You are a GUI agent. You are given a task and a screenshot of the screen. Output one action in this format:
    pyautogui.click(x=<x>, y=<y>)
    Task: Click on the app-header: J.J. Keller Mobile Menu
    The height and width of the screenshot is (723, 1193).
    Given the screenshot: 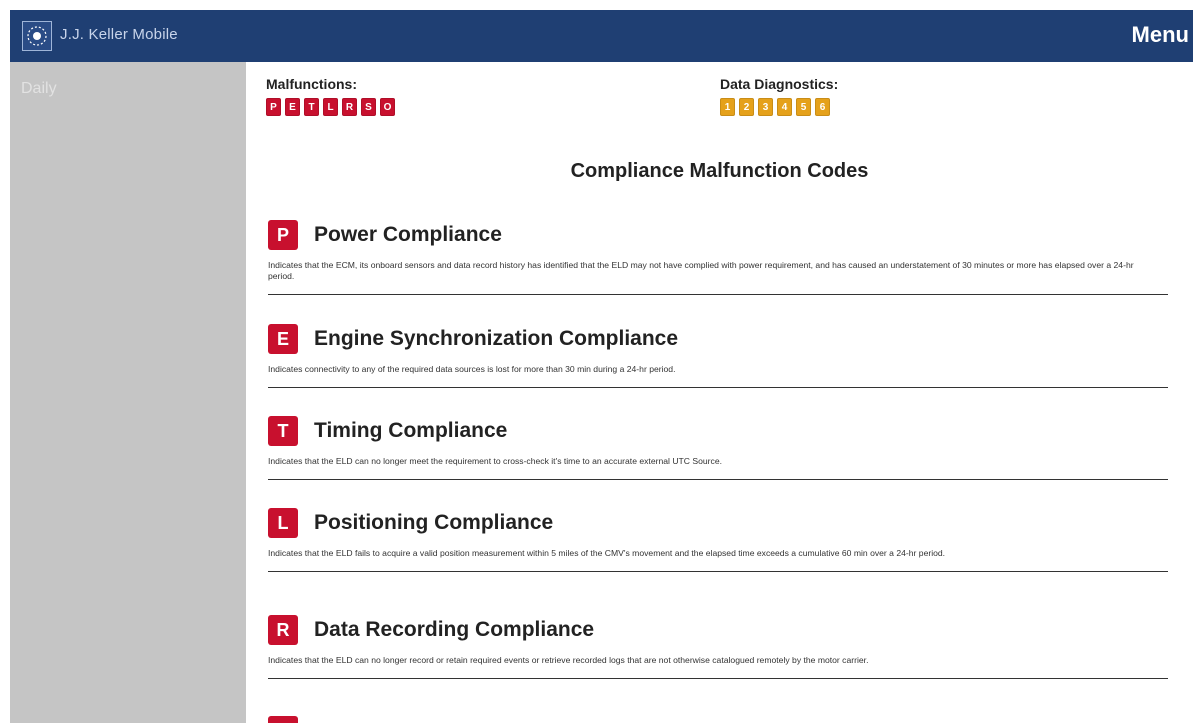 What is the action you would take?
    pyautogui.click(x=601, y=36)
    